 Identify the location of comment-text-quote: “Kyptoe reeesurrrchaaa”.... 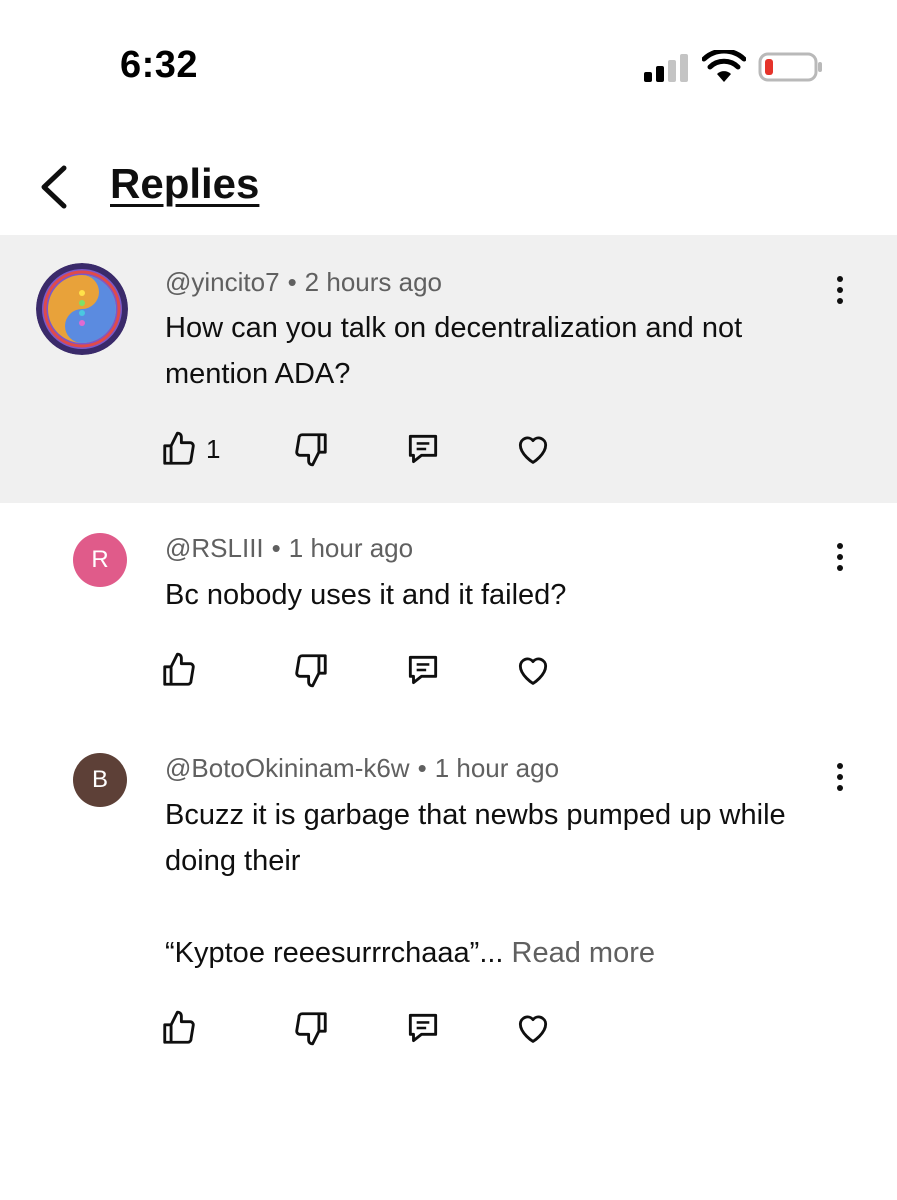
(334, 953).